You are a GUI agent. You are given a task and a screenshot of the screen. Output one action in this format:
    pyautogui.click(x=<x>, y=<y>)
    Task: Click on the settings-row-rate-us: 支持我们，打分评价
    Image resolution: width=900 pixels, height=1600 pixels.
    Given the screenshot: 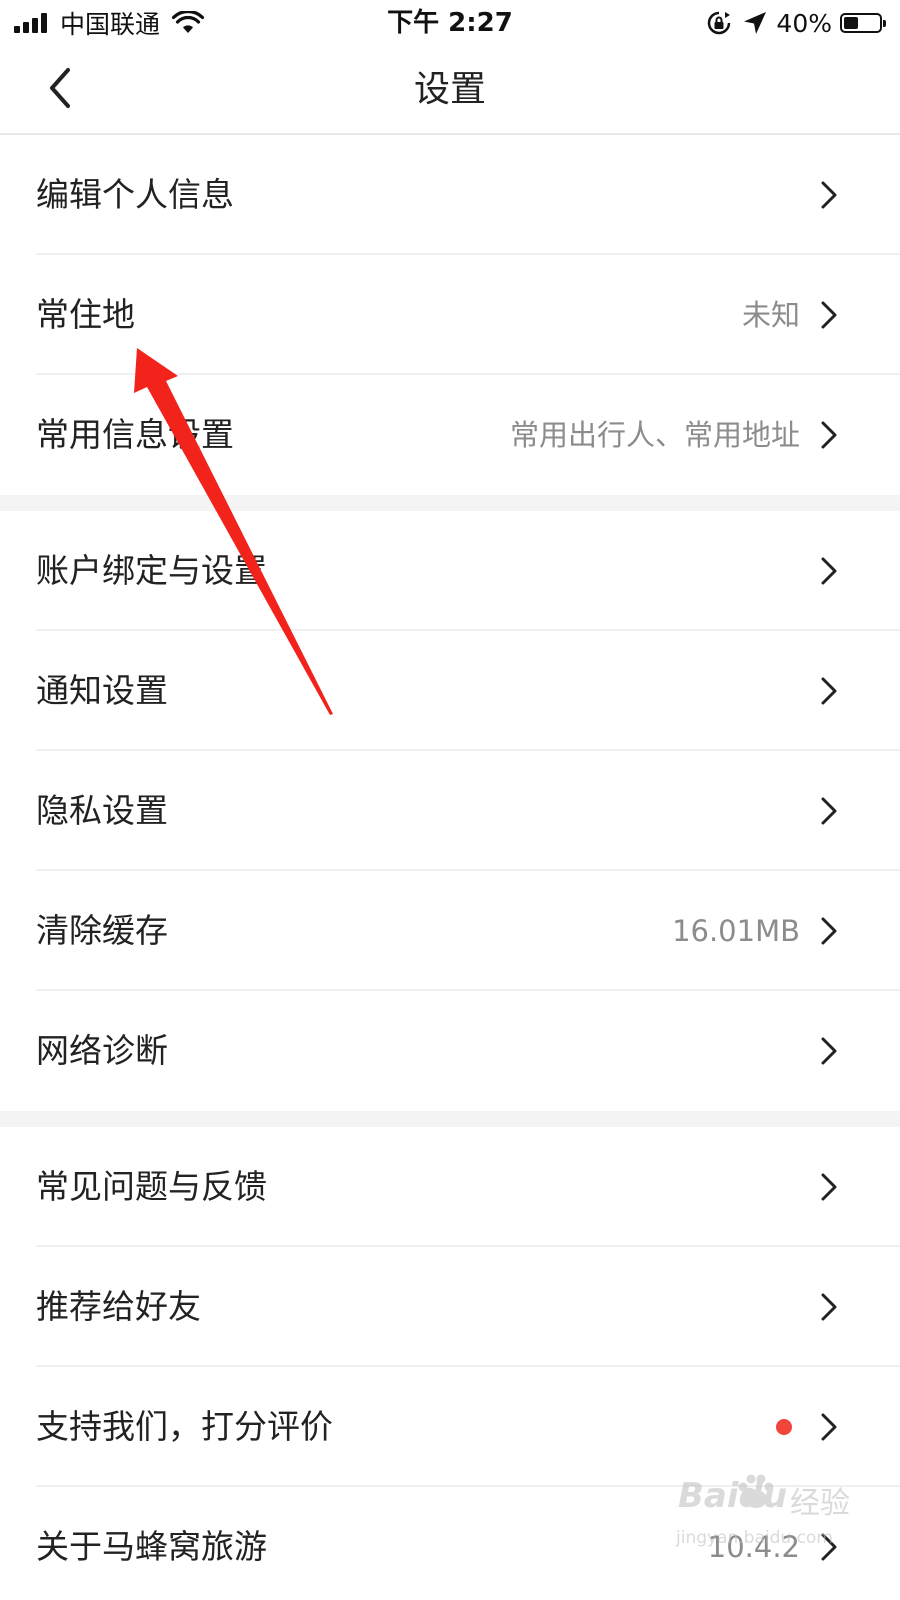 What is the action you would take?
    pyautogui.click(x=450, y=1427)
    